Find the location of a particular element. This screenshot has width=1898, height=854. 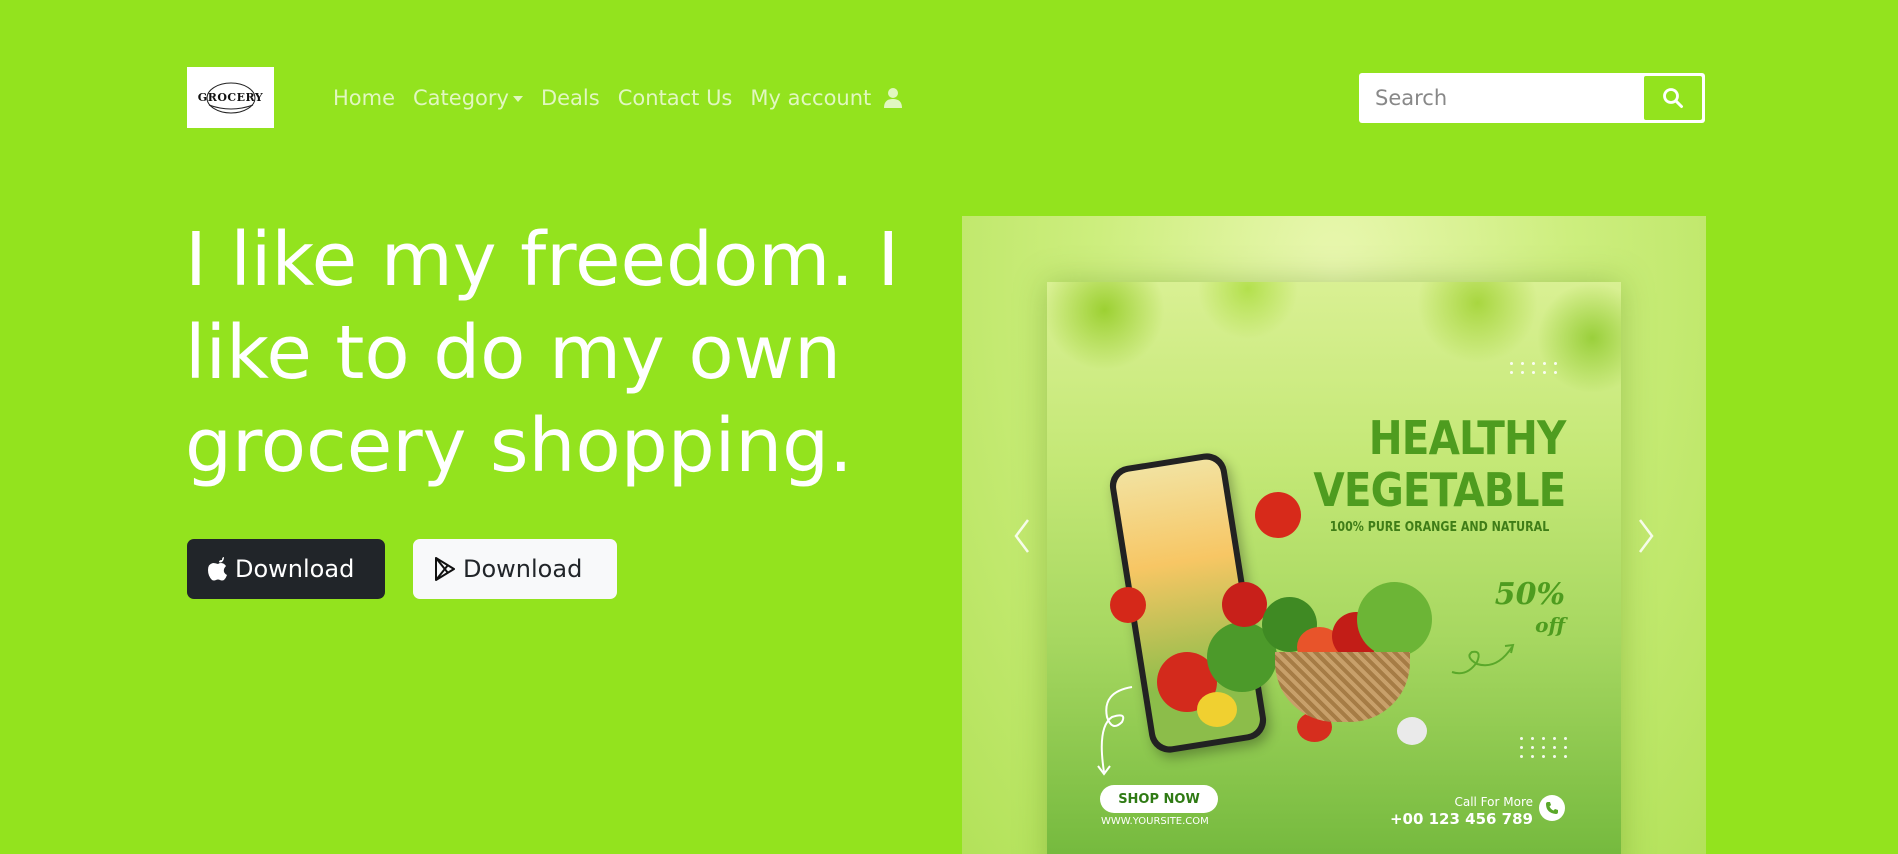

nav-deals-label: Deals is located at coordinates (570, 98).